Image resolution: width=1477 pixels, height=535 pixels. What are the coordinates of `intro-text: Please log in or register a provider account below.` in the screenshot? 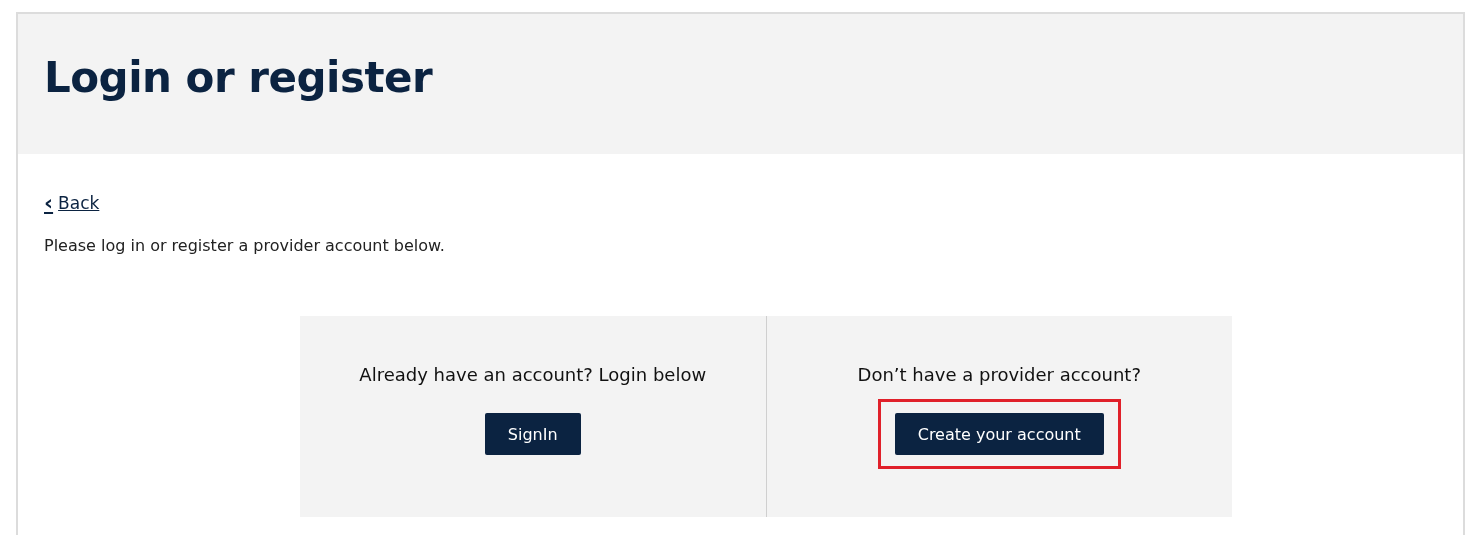 It's located at (245, 245).